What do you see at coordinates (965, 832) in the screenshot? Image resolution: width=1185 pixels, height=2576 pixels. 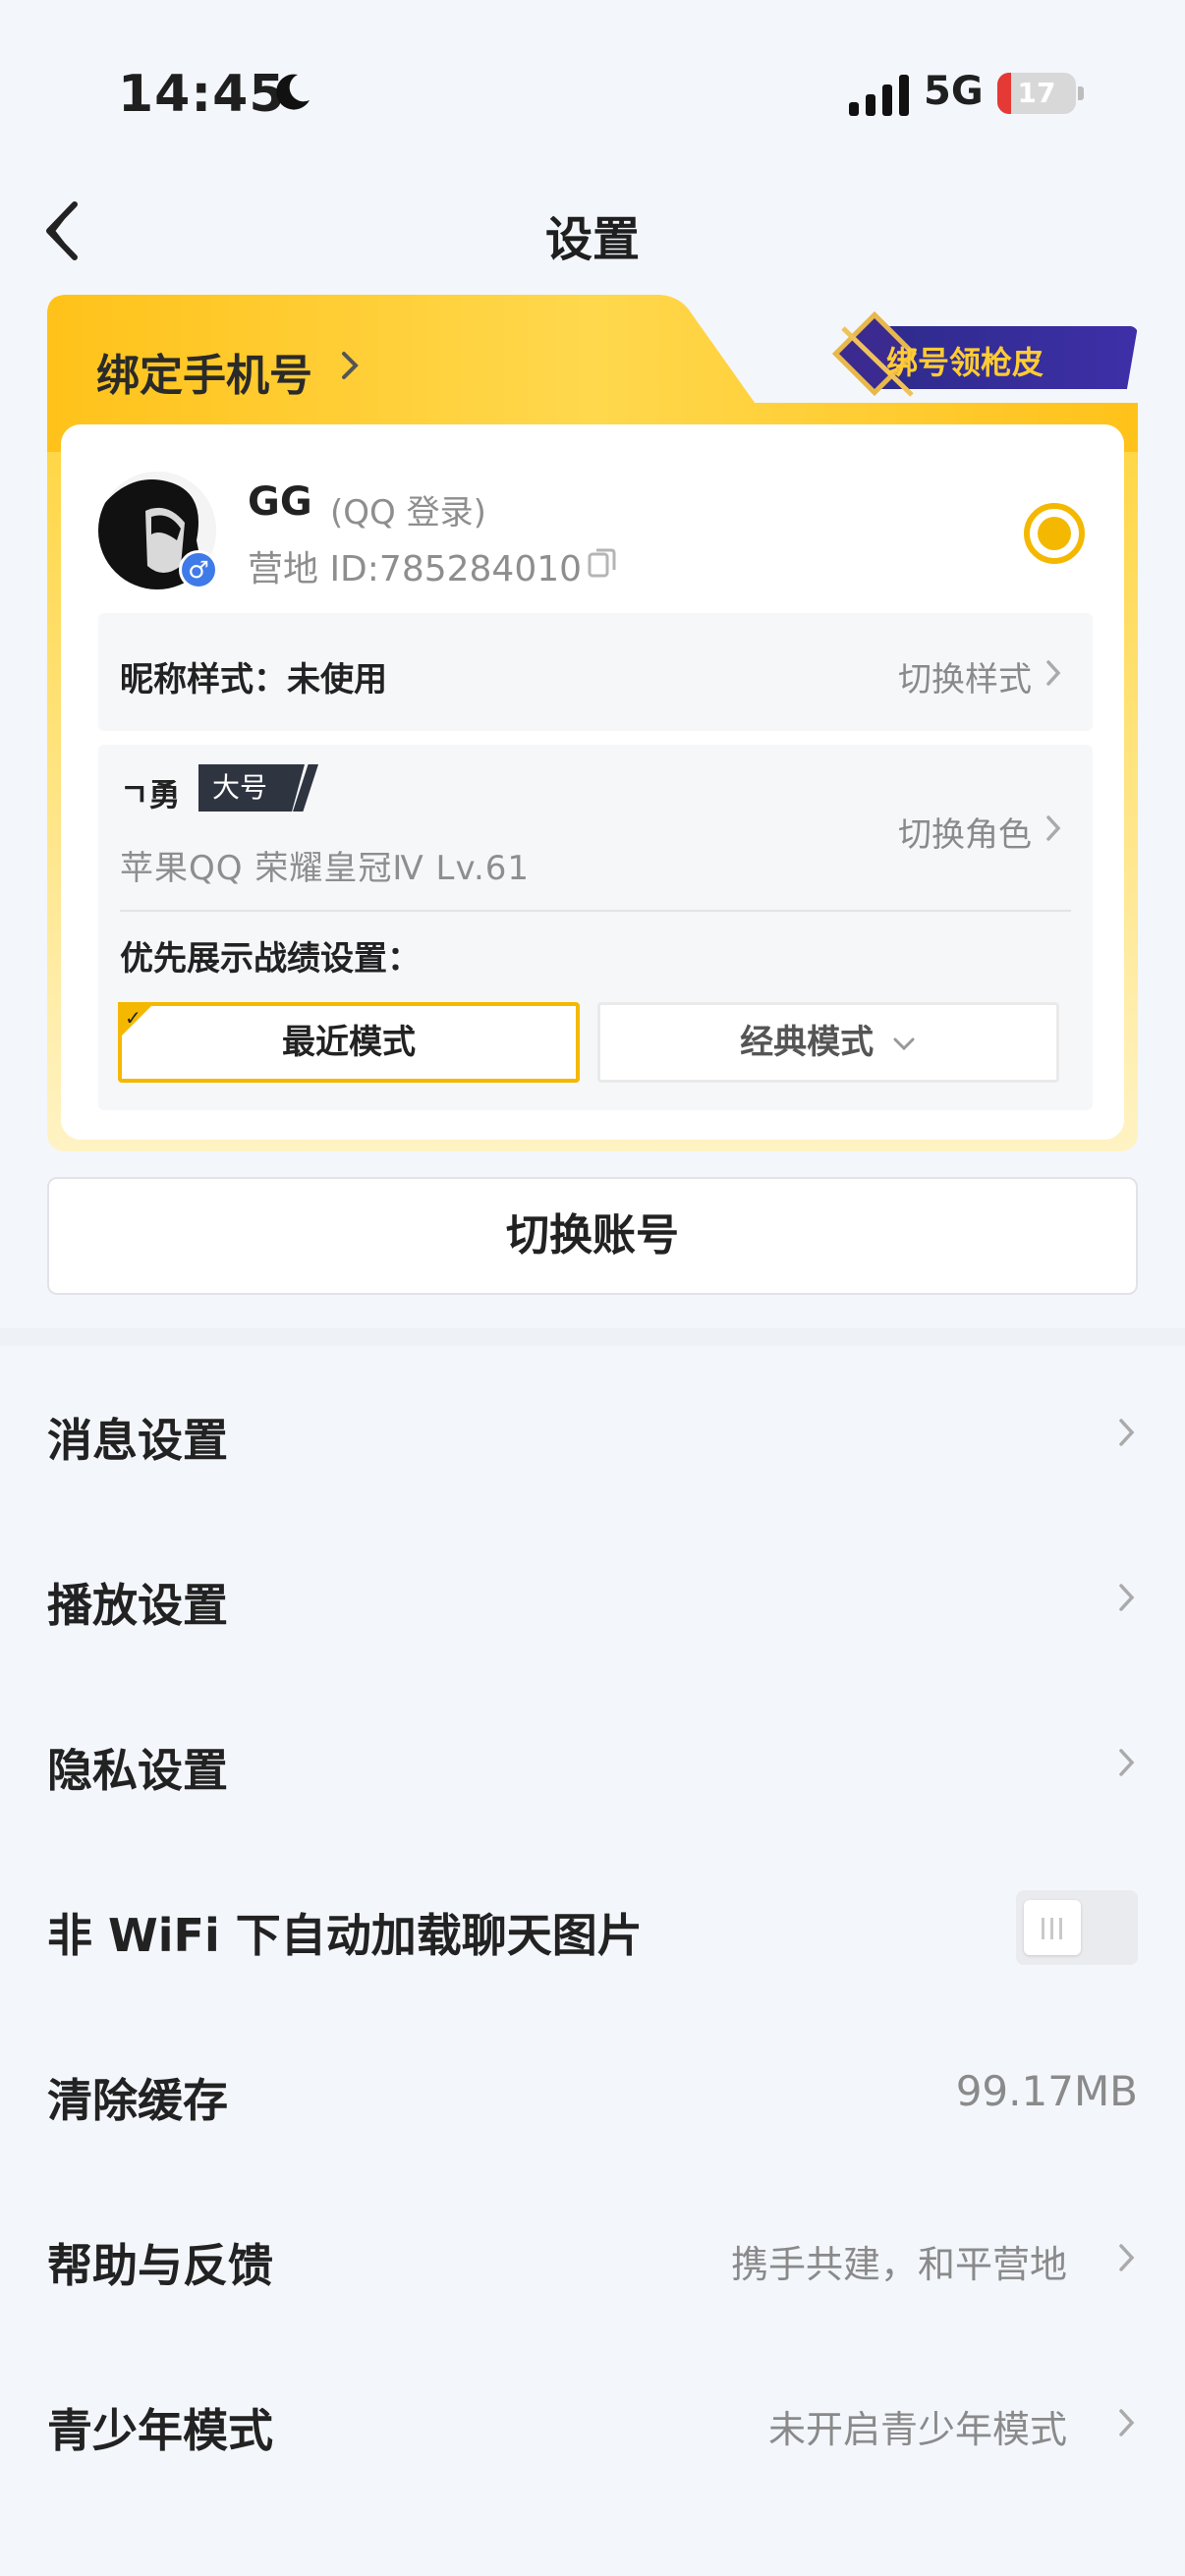 I see `switch-role-link: 切换角色` at bounding box center [965, 832].